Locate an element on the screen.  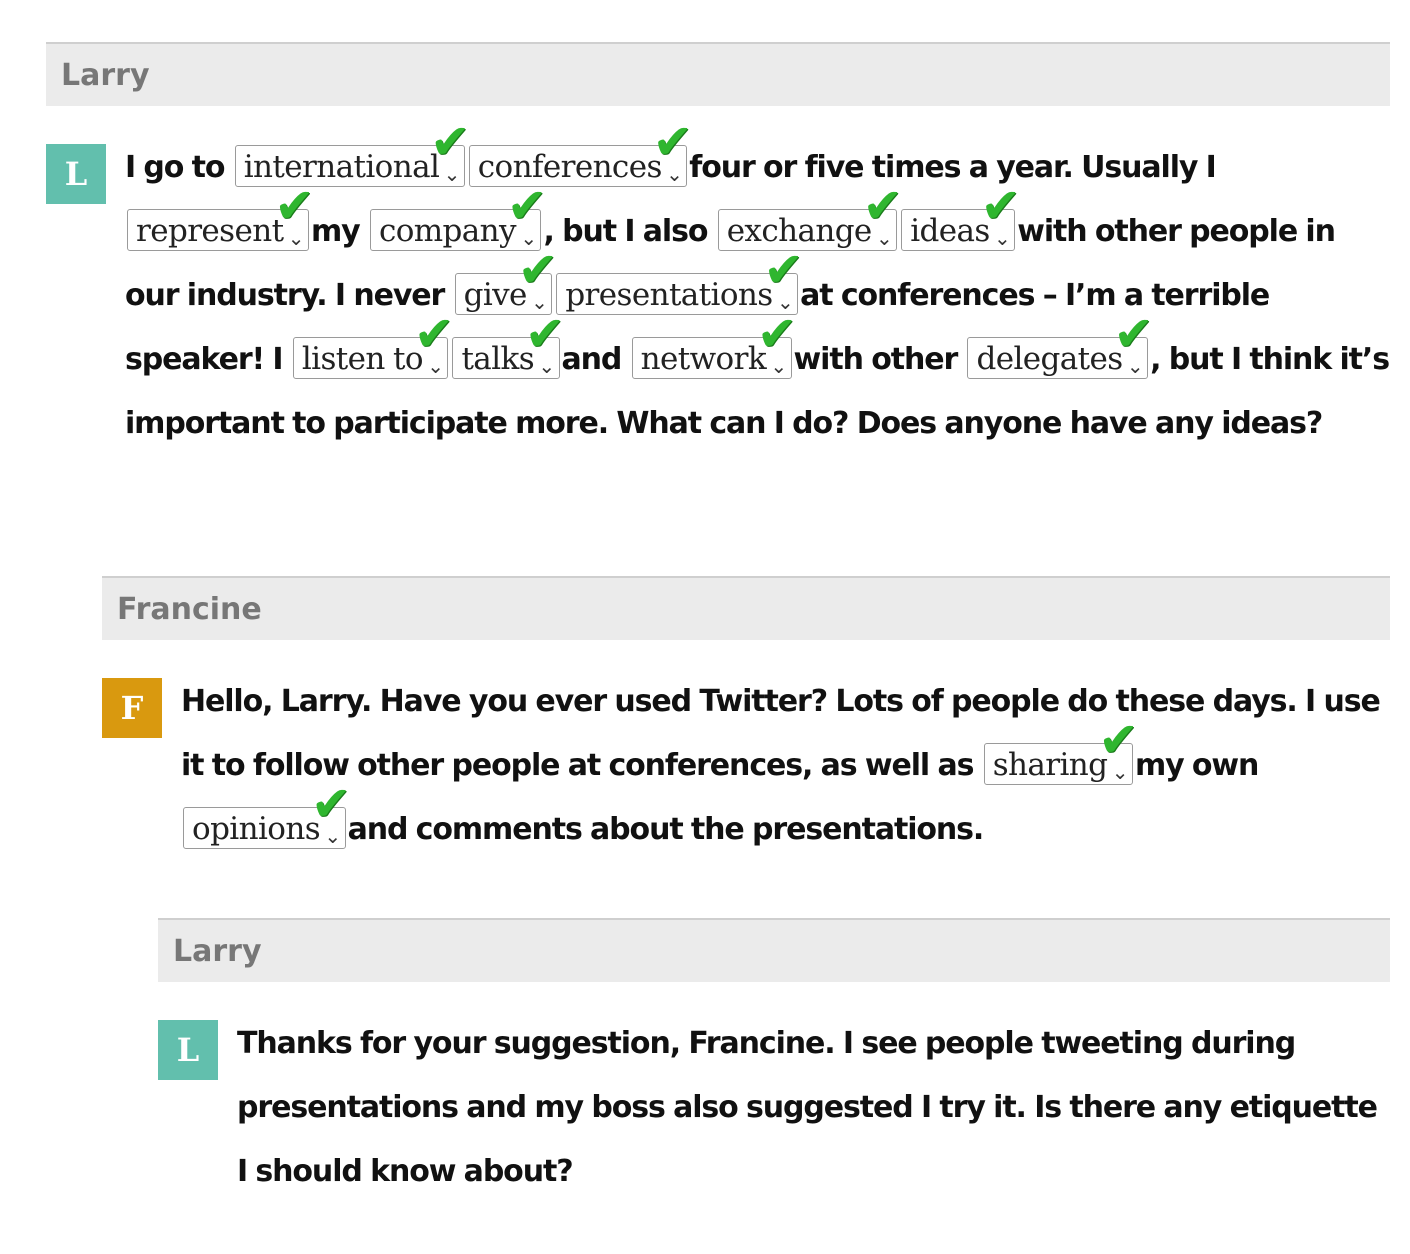
selected-answer: opinions is located at coordinates (256, 829).